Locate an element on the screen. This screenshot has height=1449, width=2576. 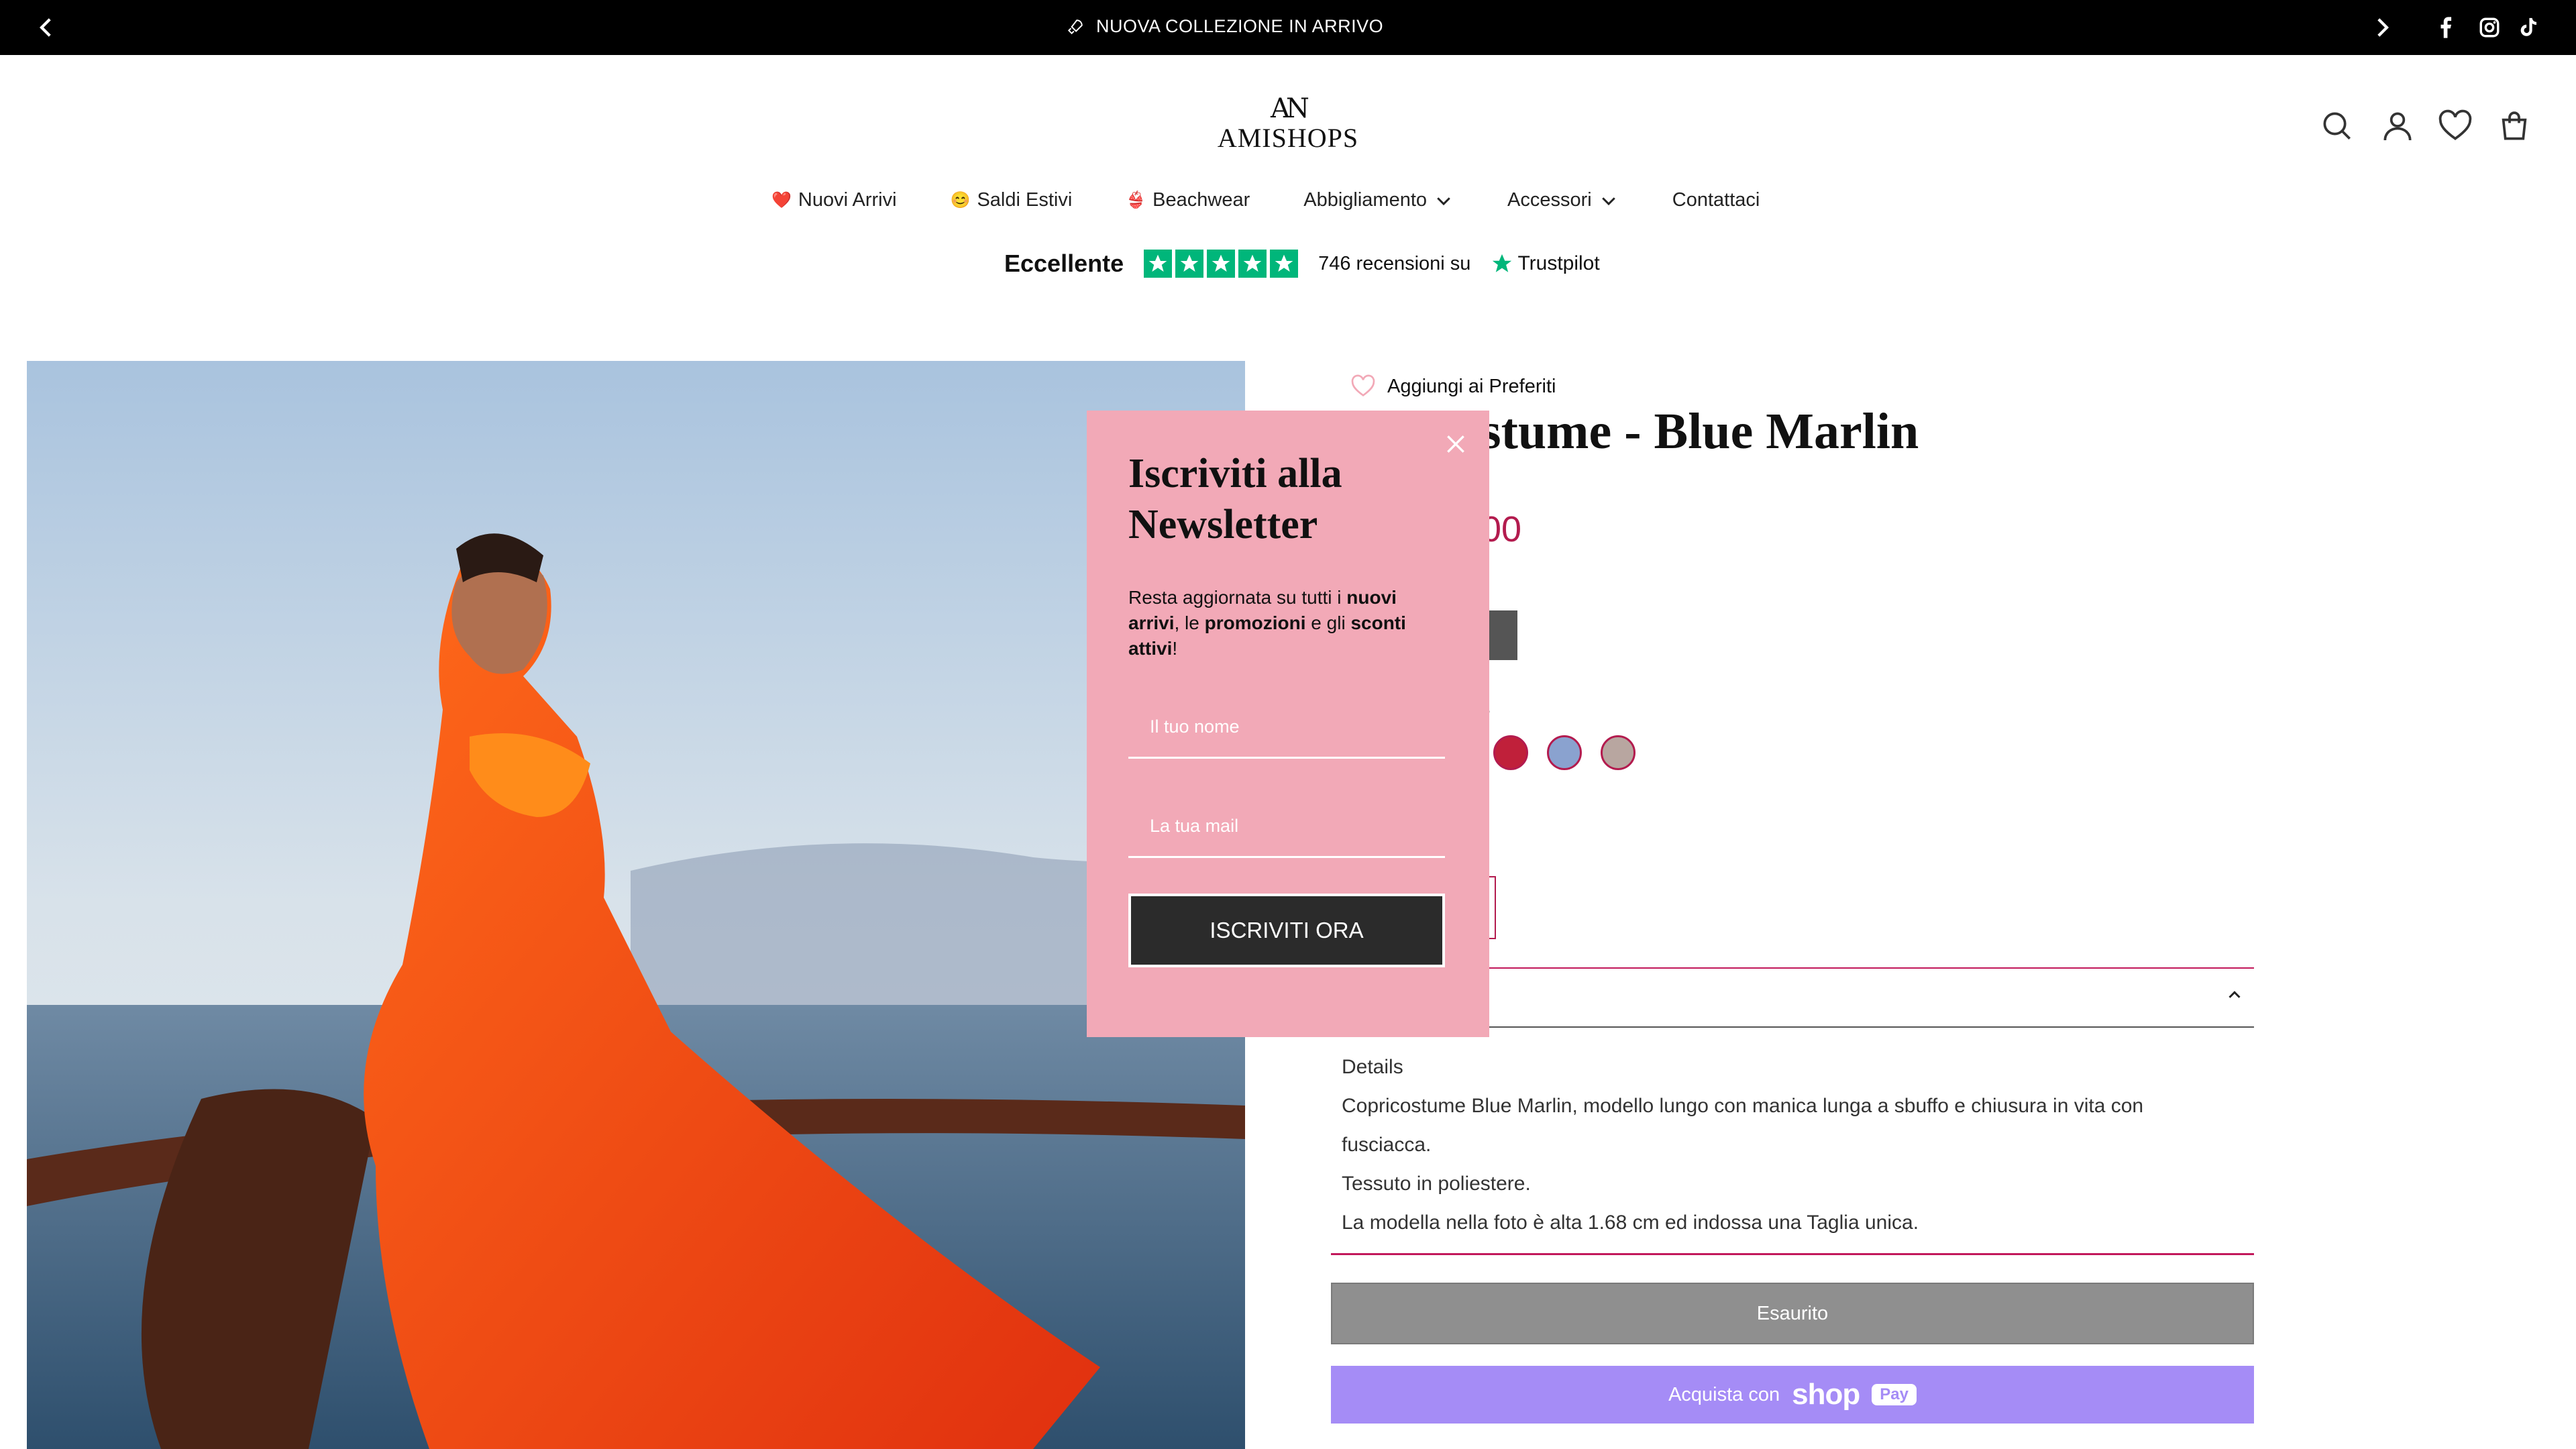
sold-out-button: Esaurito is located at coordinates (1792, 1313).